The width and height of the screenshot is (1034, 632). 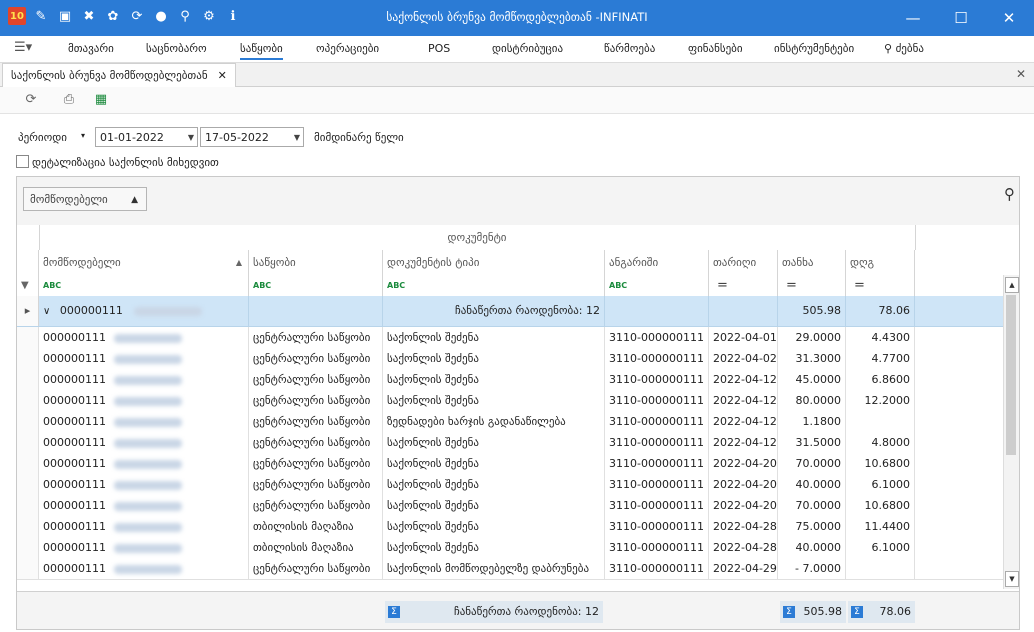 I want to click on column-header-vat: დღგ, so click(x=880, y=262).